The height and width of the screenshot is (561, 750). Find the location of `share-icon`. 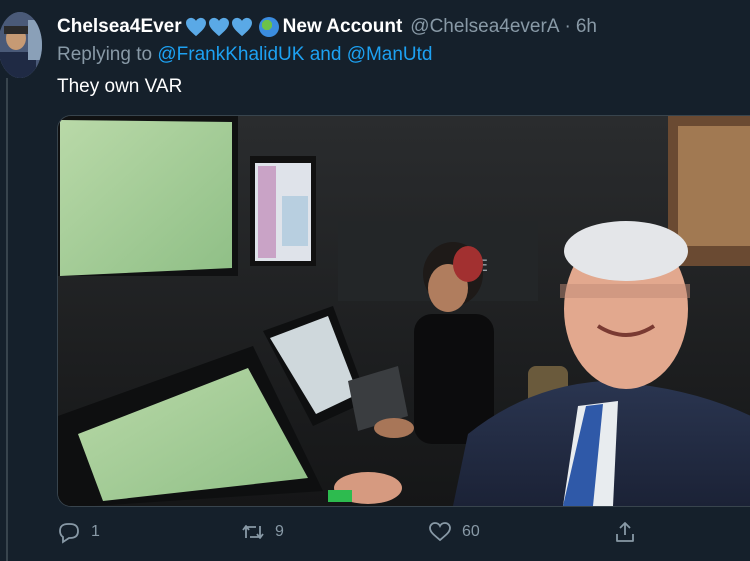

share-icon is located at coordinates (625, 532).